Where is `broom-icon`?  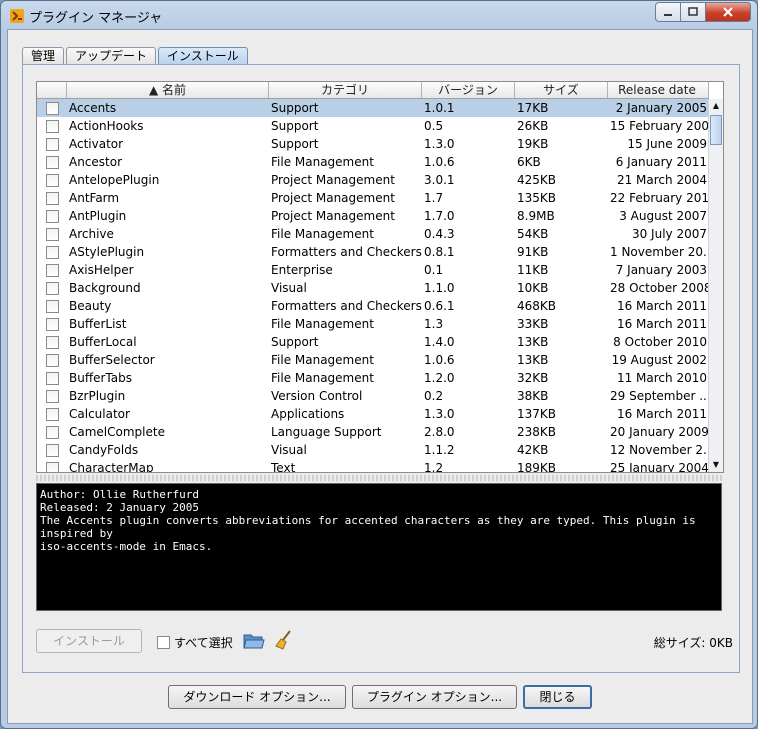
broom-icon is located at coordinates (284, 640).